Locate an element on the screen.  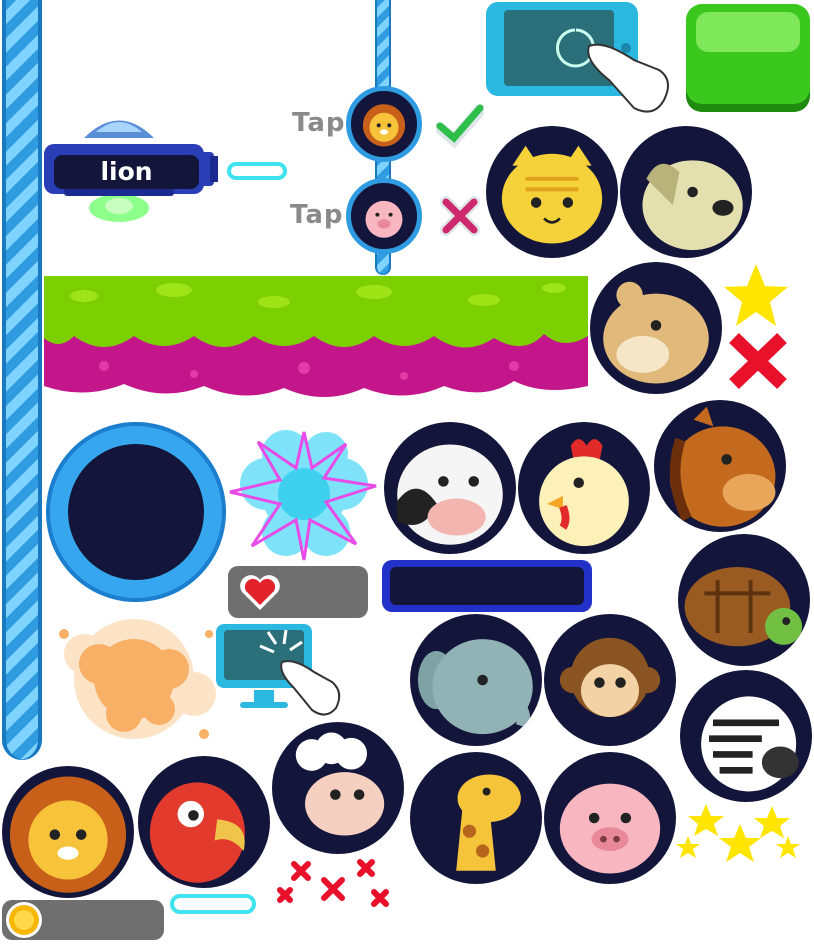
monkey-card is located at coordinates (610, 680).